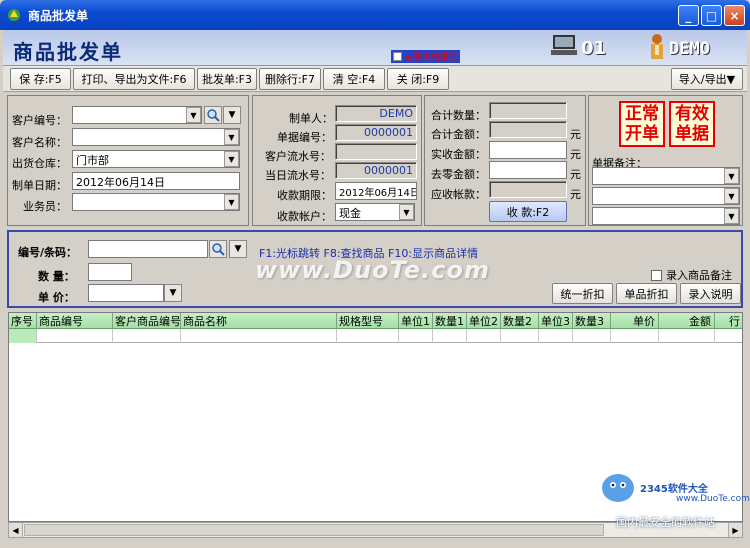  I want to click on uniform-discount-button: 统一折扣, so click(582, 293).